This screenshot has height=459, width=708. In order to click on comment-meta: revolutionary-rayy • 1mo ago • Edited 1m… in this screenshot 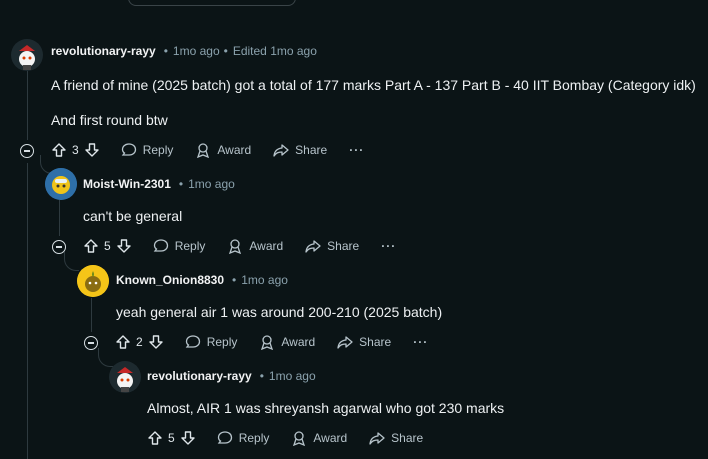, I will do `click(184, 51)`.